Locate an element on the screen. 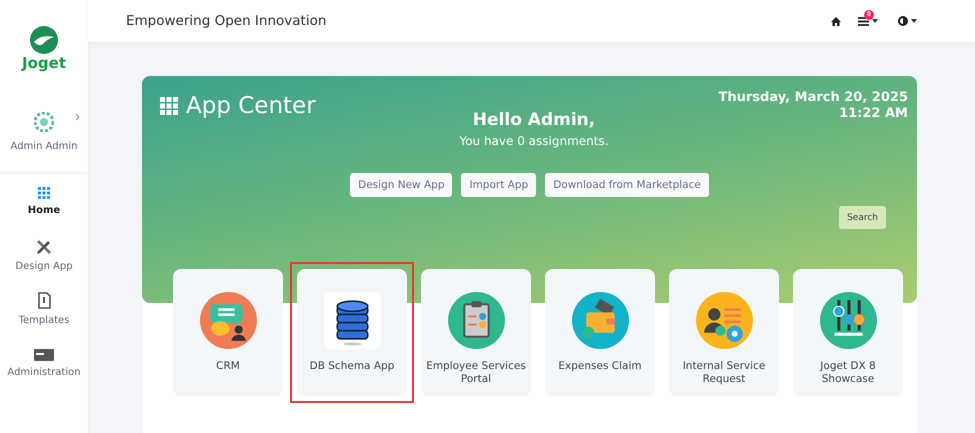 The image size is (975, 433). person-gear-icon is located at coordinates (724, 320).